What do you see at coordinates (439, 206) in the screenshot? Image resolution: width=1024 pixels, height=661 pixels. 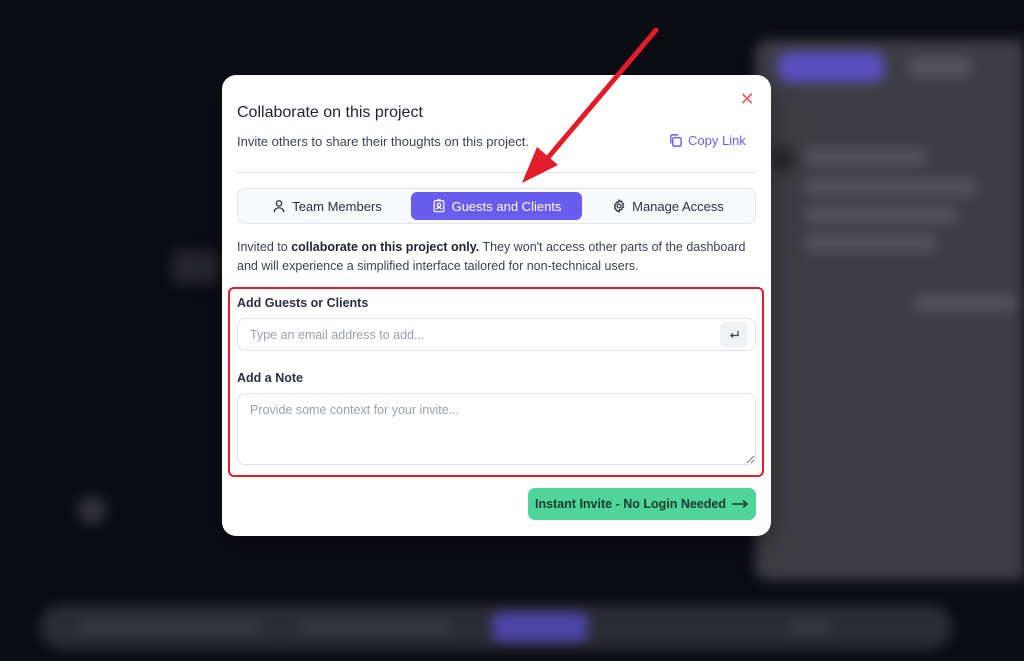 I see `id-badge-icon` at bounding box center [439, 206].